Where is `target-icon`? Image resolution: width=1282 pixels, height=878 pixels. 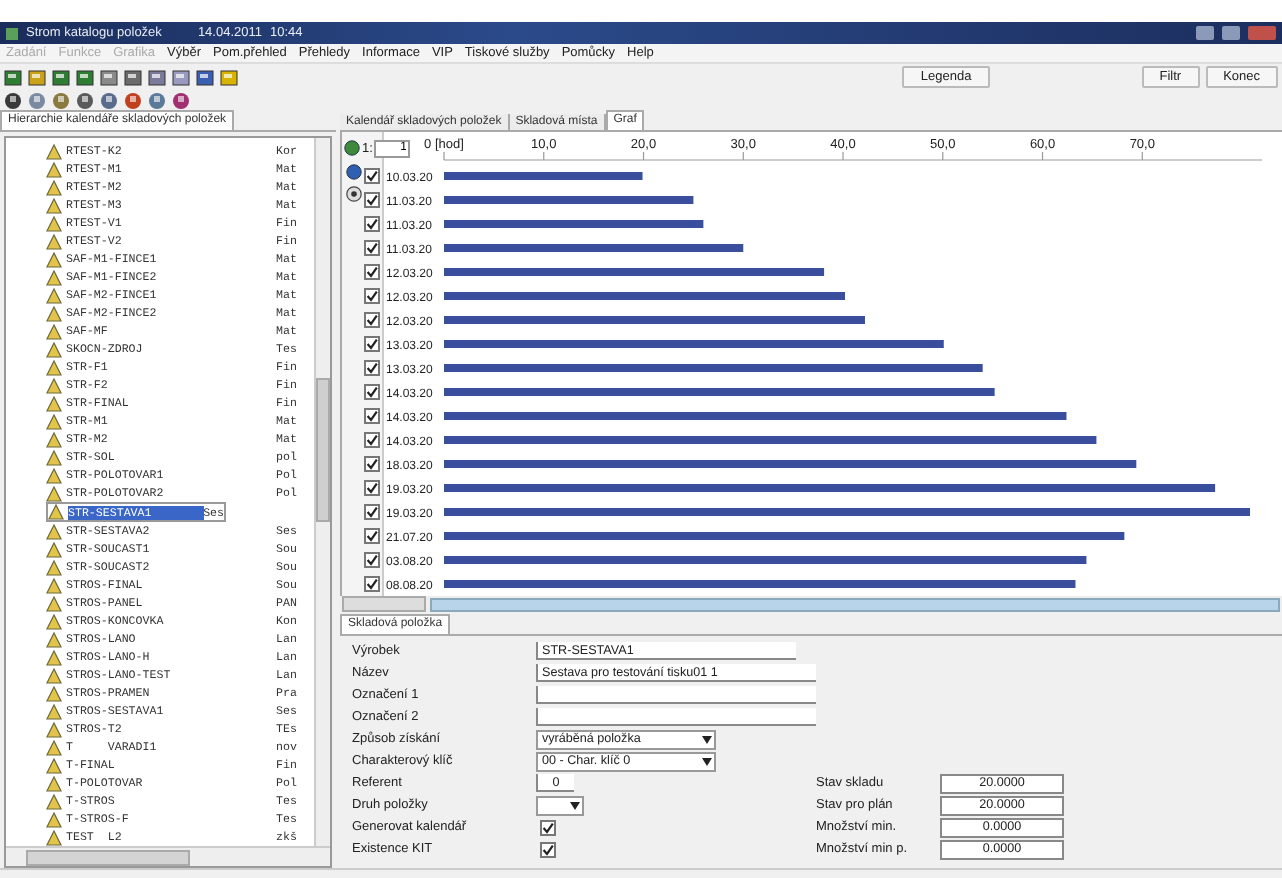 target-icon is located at coordinates (354, 194).